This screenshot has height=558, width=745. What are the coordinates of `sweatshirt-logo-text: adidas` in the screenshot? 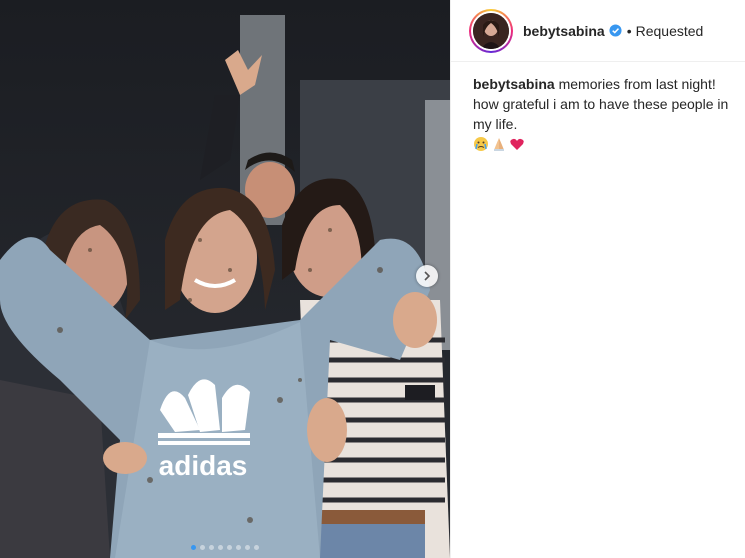 It's located at (203, 465).